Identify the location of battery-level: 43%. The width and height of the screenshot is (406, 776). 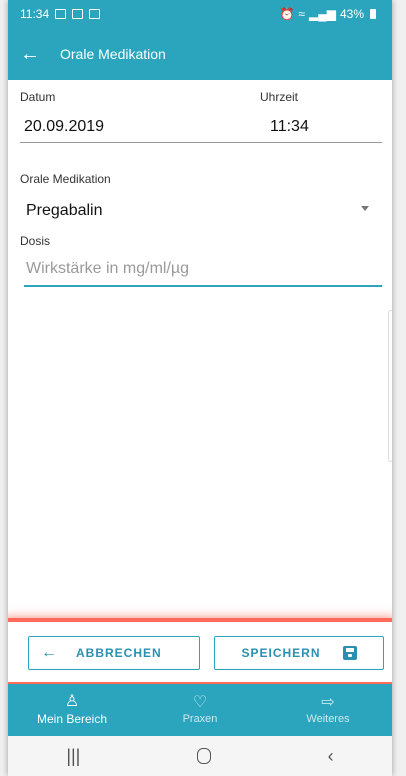
(351, 14).